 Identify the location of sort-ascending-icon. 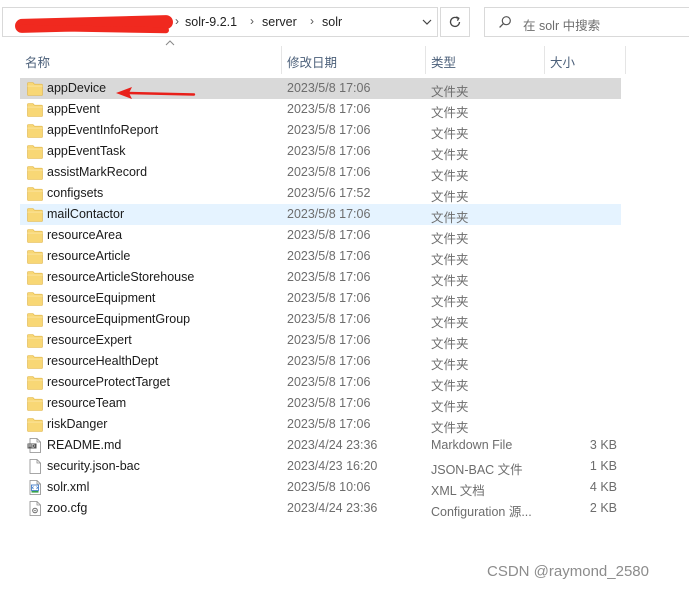
(170, 43).